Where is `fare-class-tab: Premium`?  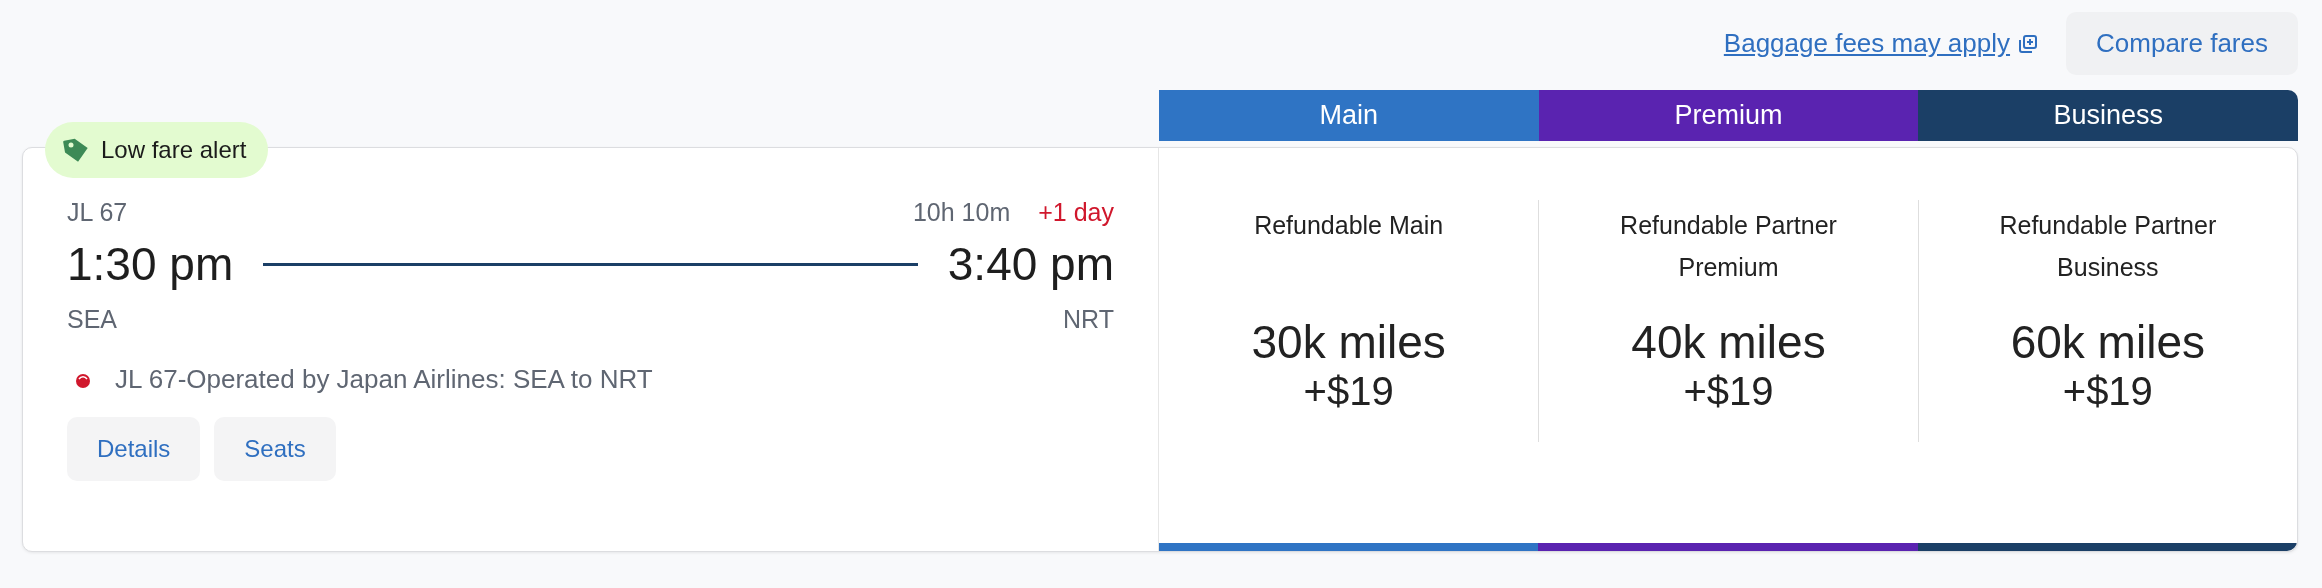 fare-class-tab: Premium is located at coordinates (1728, 115).